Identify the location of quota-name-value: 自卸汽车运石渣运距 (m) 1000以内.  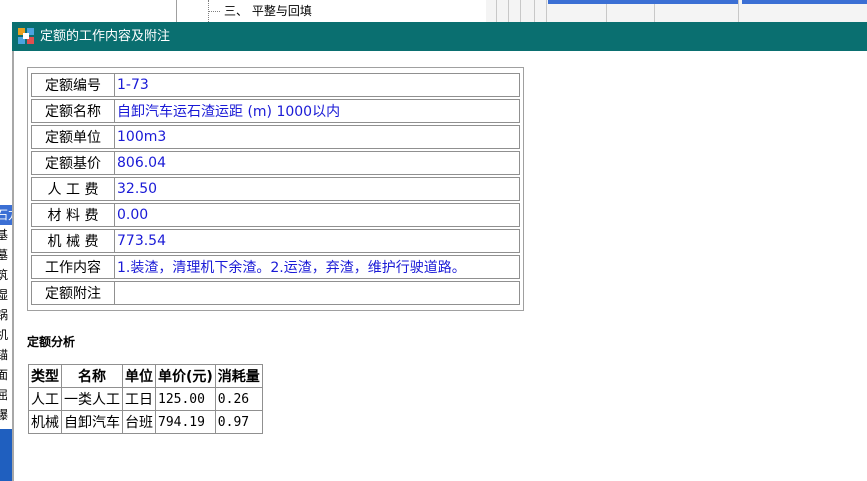
(317, 111).